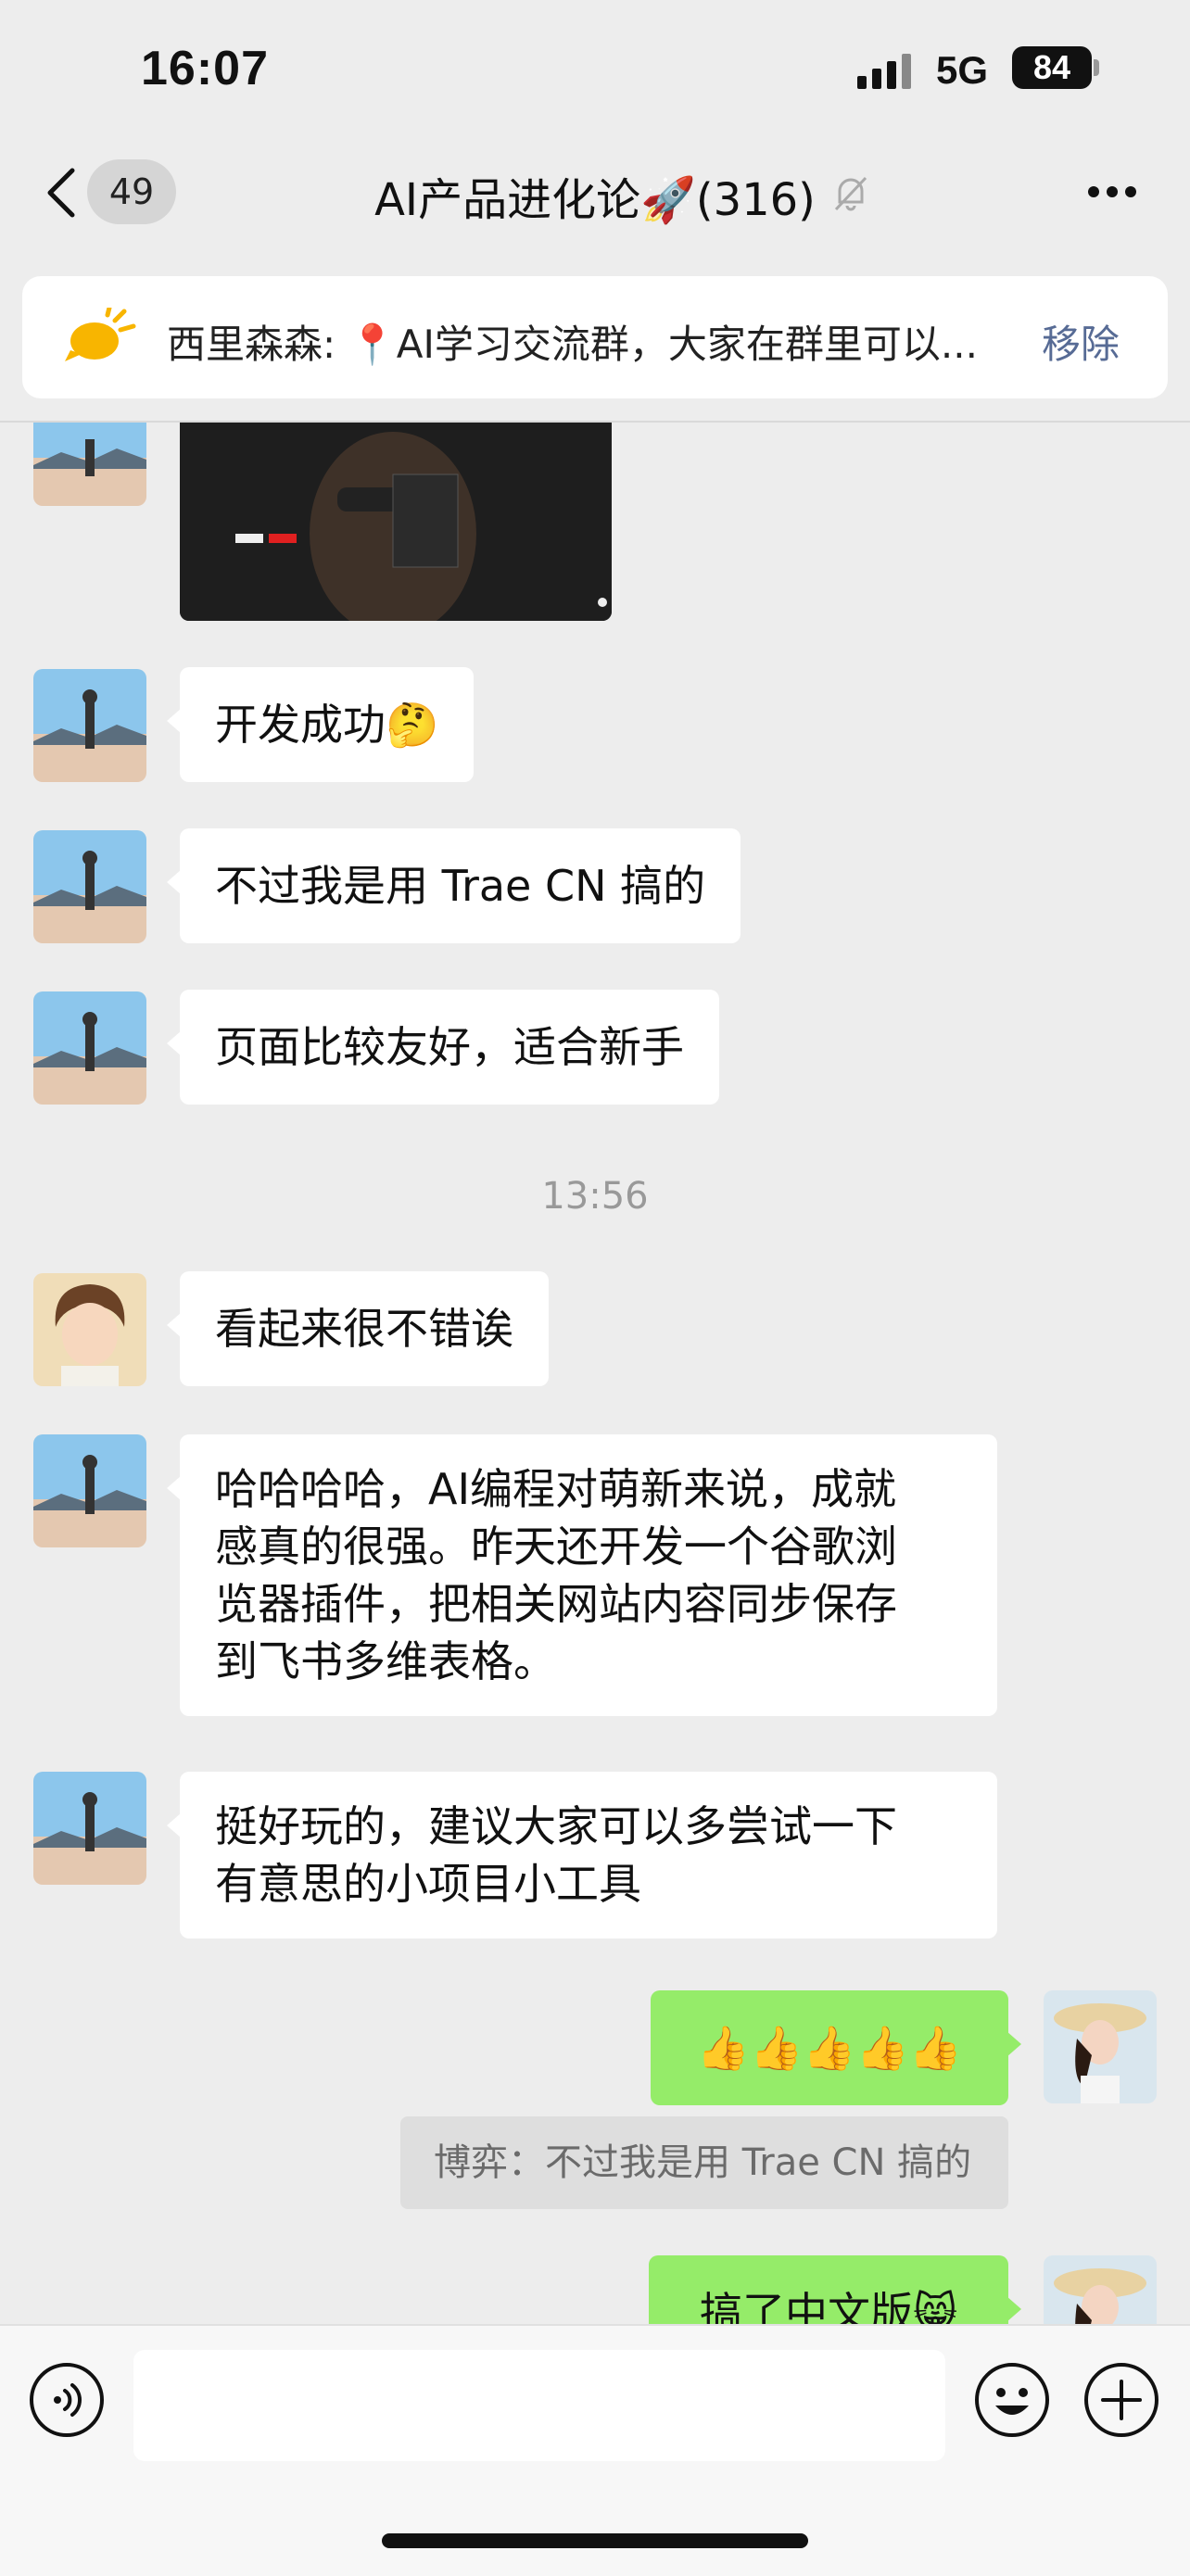 The width and height of the screenshot is (1190, 2576). Describe the element at coordinates (595, 1196) in the screenshot. I see `timestamp: 13:56` at that location.